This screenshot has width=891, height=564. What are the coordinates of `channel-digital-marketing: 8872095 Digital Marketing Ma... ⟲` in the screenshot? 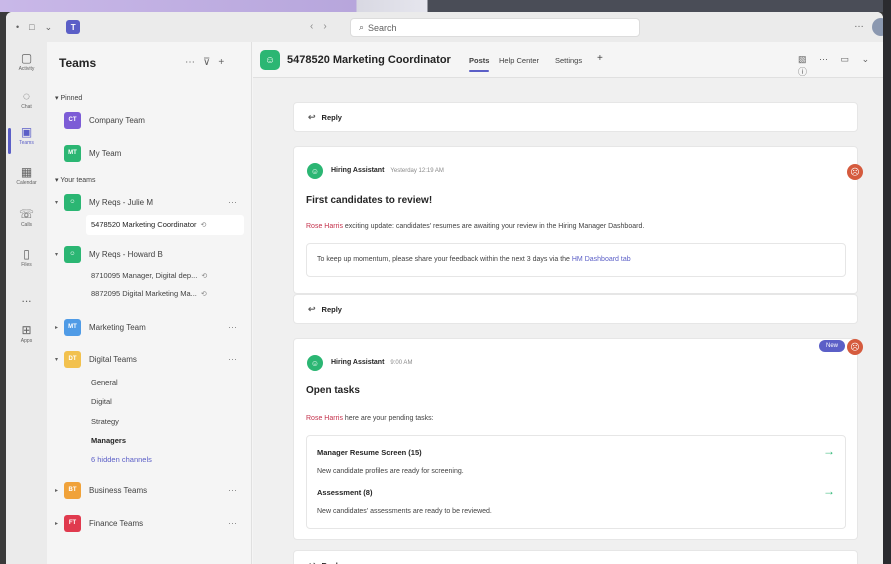 It's located at (149, 293).